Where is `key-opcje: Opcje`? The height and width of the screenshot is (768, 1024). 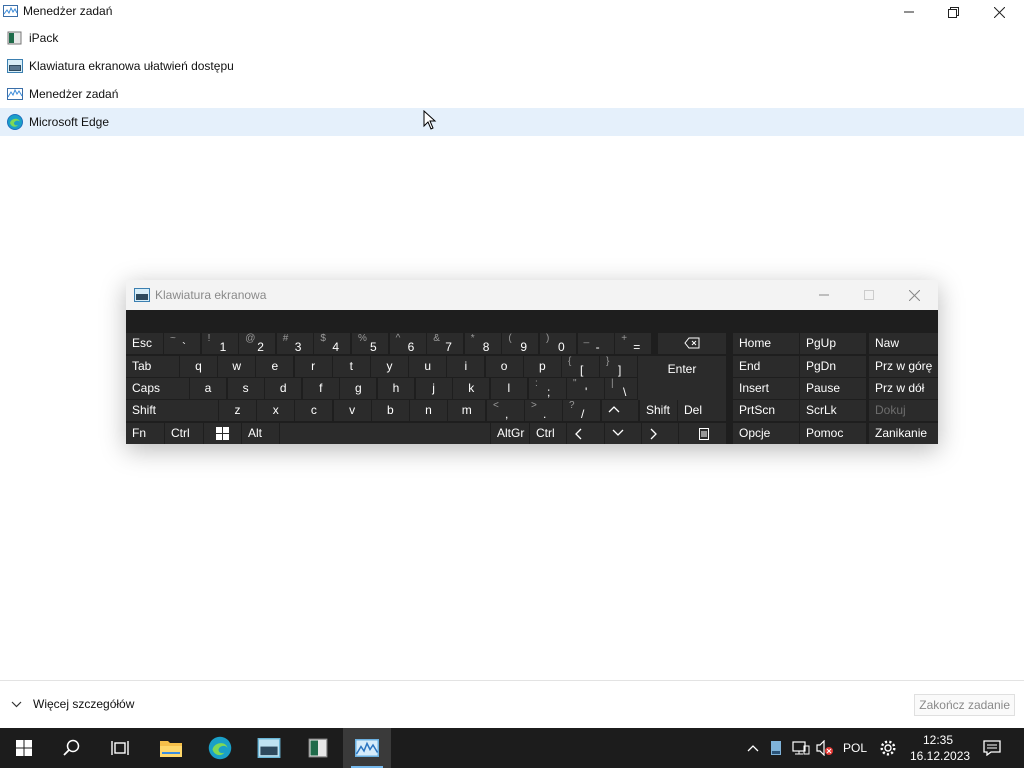
key-opcje: Opcje is located at coordinates (766, 433).